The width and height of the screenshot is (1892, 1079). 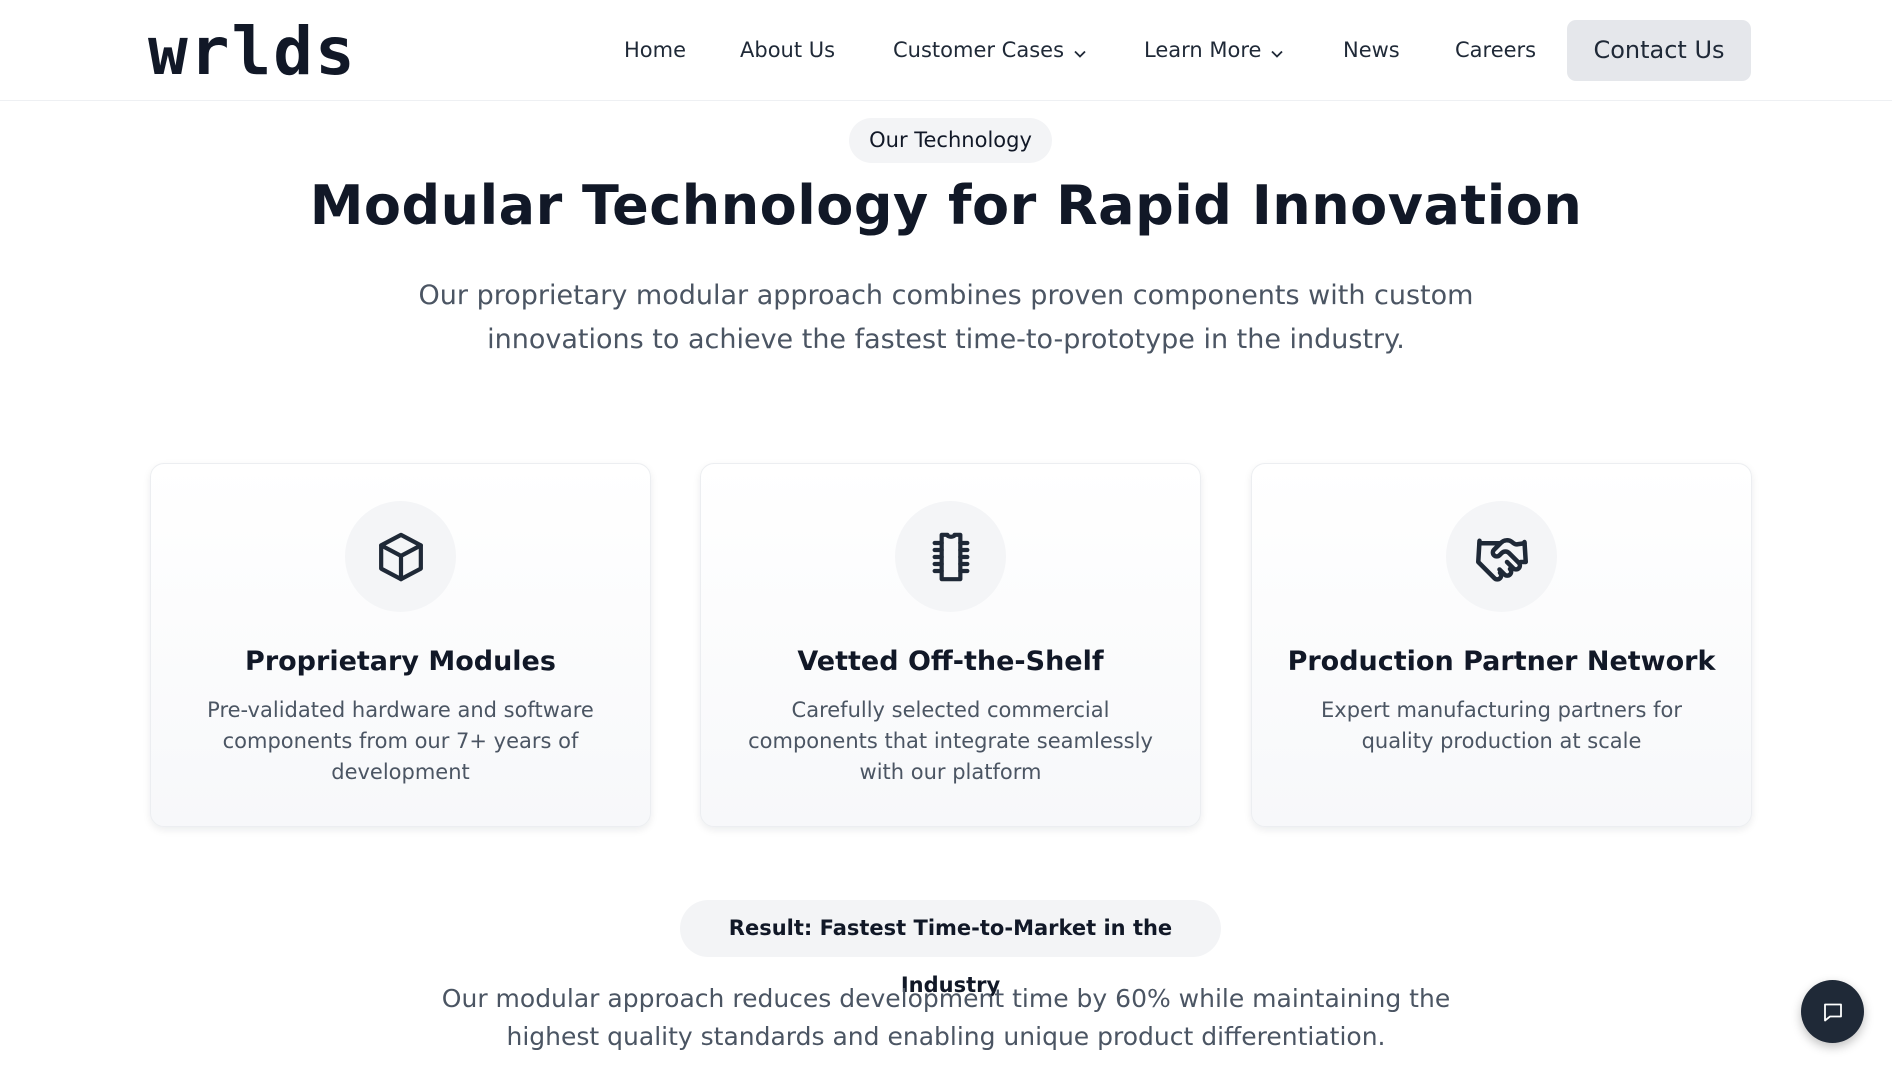 What do you see at coordinates (1203, 50) in the screenshot?
I see `nav-learn-more-label: Learn More` at bounding box center [1203, 50].